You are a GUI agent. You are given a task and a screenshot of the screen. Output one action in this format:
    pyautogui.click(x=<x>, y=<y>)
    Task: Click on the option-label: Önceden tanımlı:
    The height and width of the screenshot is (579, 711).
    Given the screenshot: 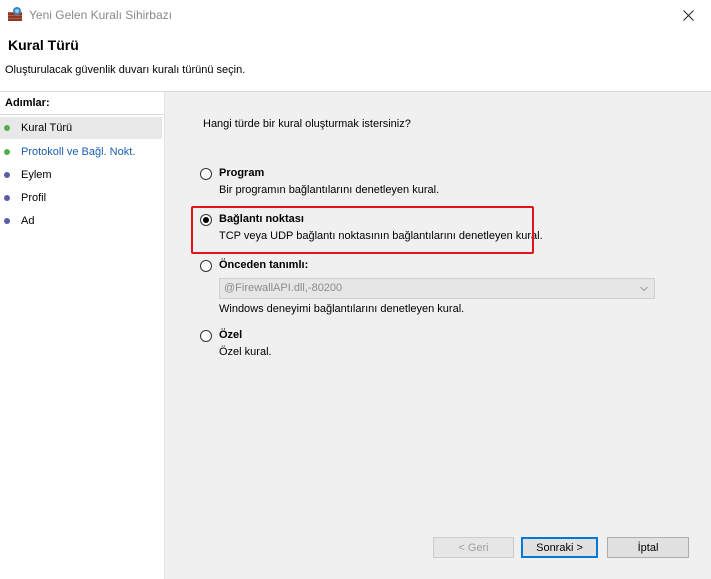 What is the action you would take?
    pyautogui.click(x=263, y=265)
    